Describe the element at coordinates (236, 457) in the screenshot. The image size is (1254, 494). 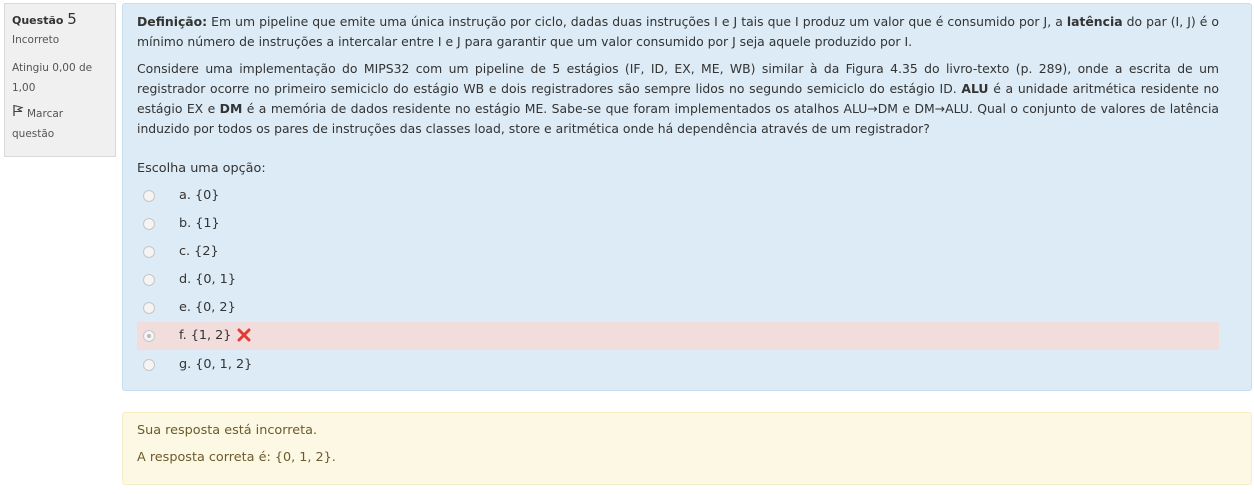
I see `feedback-correct-answer: A resposta correta é: {0, 1, 2}.` at that location.